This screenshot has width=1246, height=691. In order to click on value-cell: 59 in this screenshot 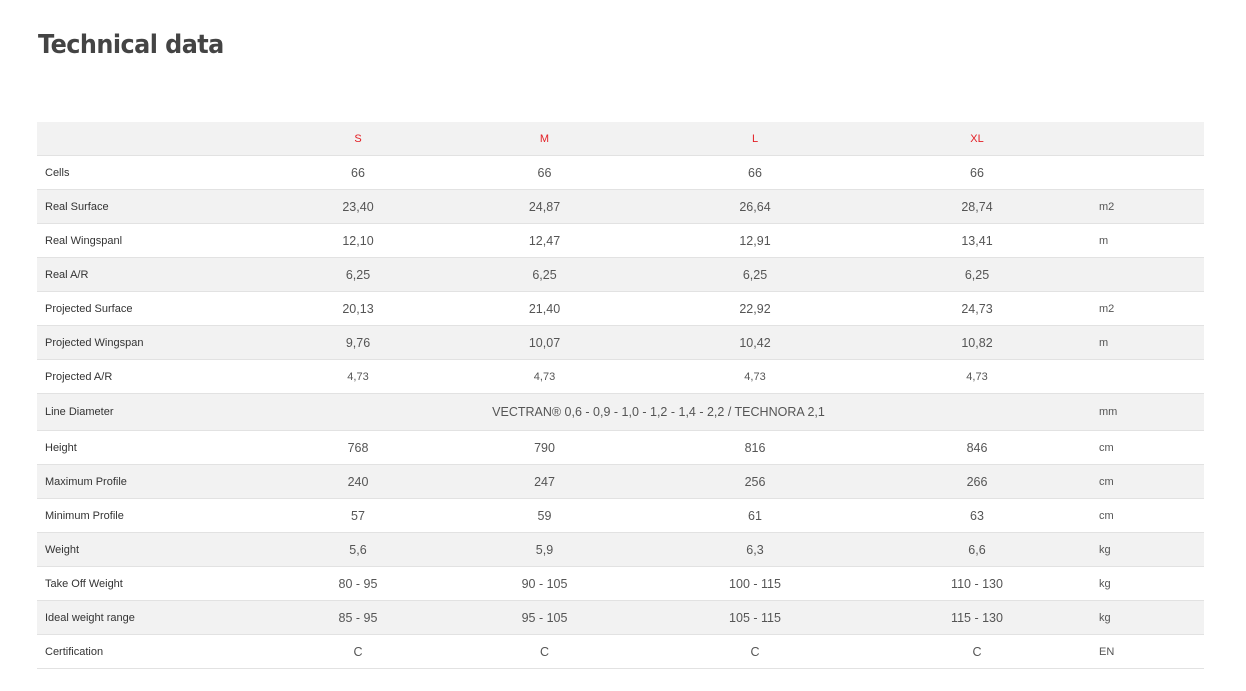, I will do `click(544, 515)`.